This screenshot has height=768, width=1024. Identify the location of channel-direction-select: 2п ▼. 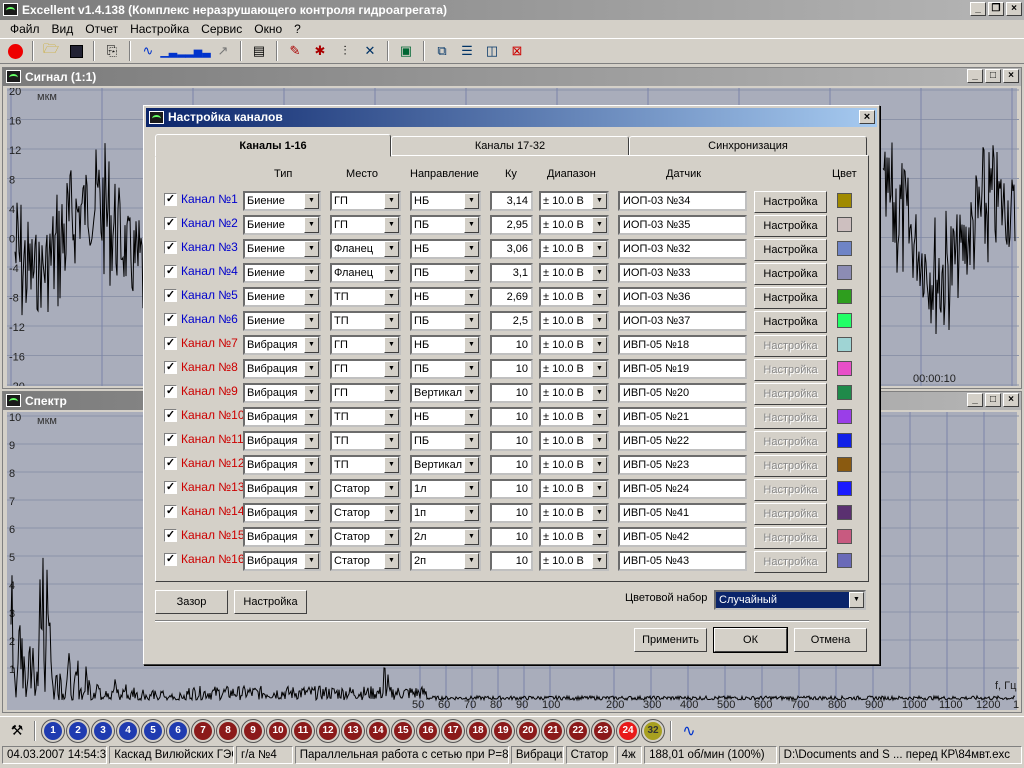
(445, 561).